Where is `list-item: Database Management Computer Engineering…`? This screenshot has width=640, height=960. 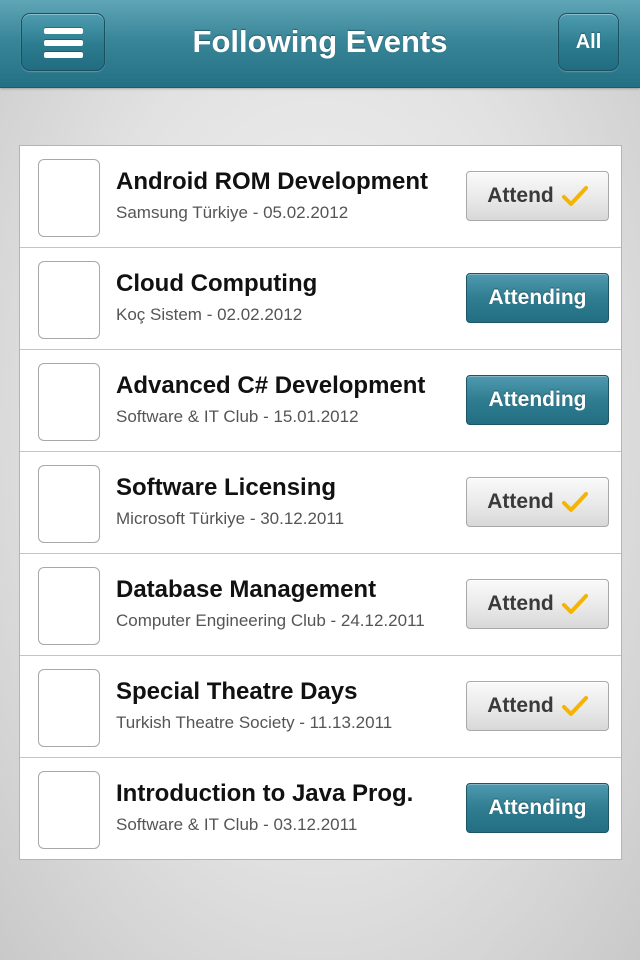 list-item: Database Management Computer Engineering… is located at coordinates (320, 605).